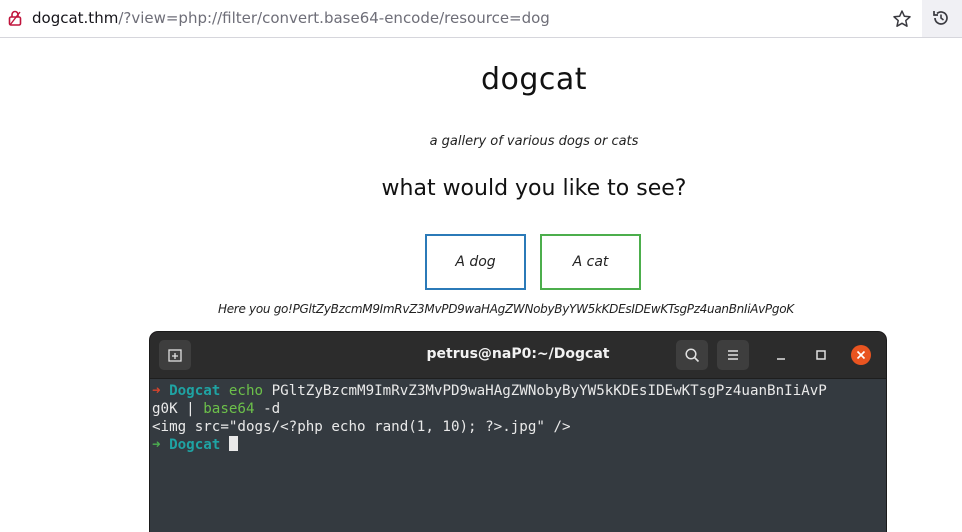 Image resolution: width=962 pixels, height=532 pixels. What do you see at coordinates (518, 355) in the screenshot?
I see `terminal-header: petrus@naP0:~/Dogcat` at bounding box center [518, 355].